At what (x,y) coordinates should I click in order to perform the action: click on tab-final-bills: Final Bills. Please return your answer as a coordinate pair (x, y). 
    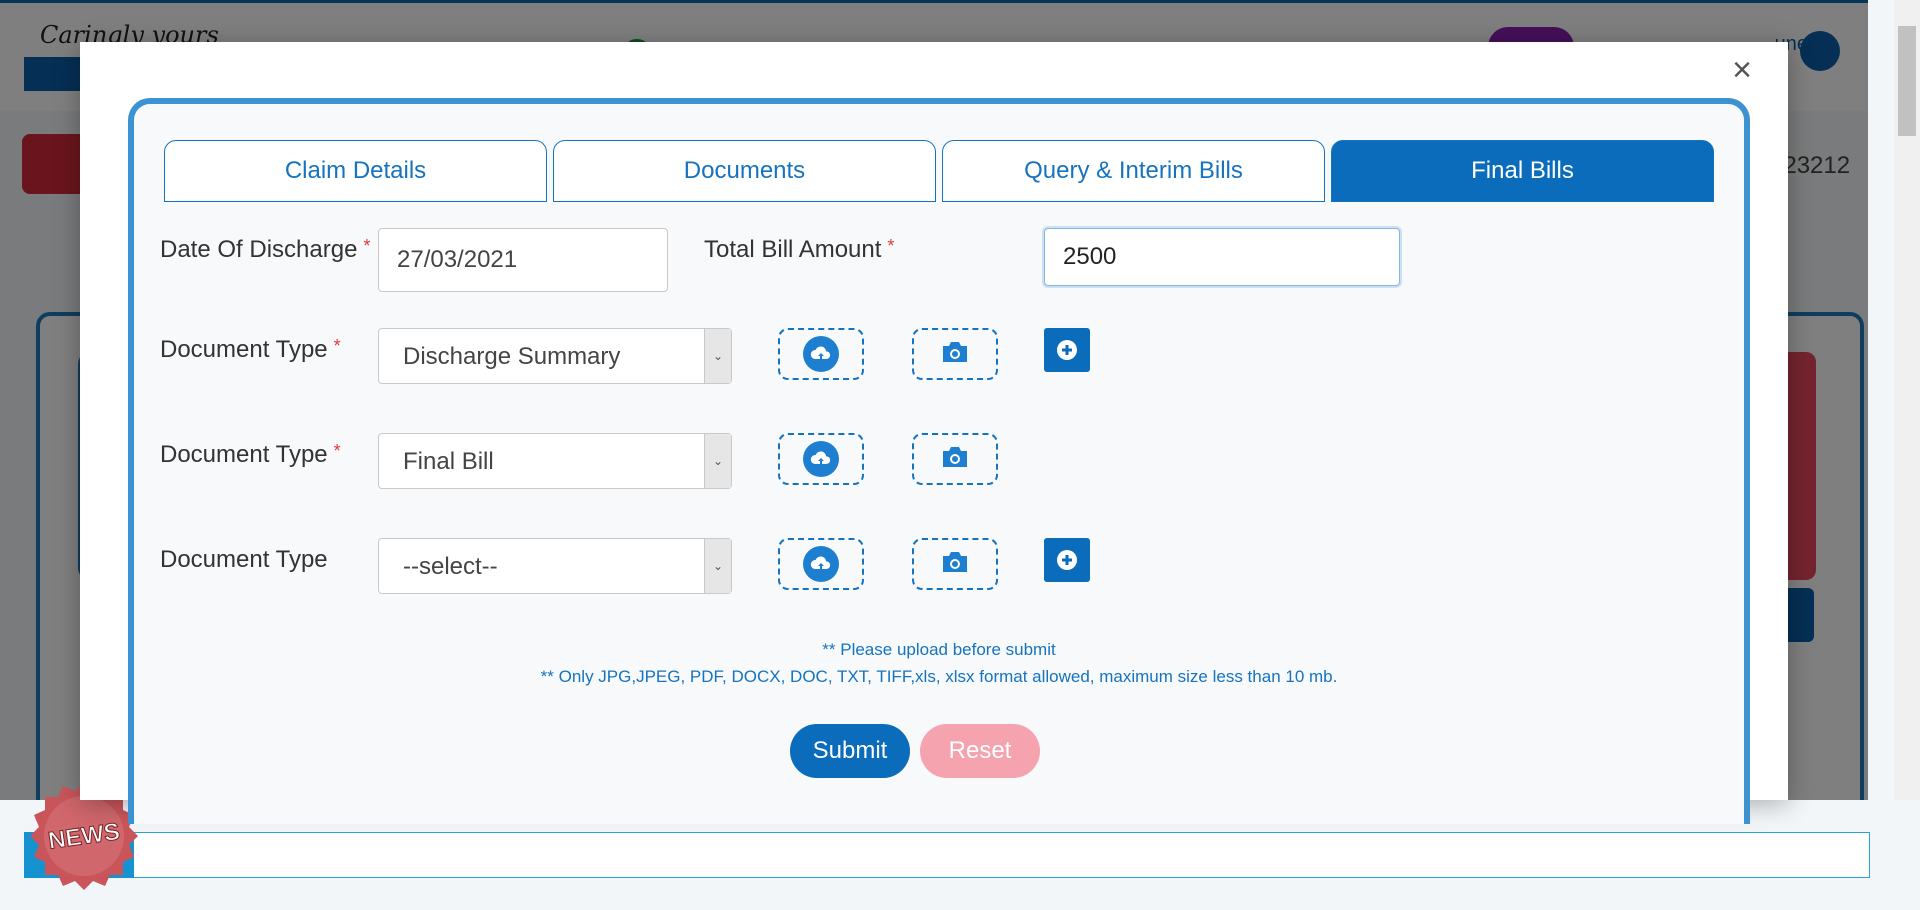
    Looking at the image, I should click on (1522, 171).